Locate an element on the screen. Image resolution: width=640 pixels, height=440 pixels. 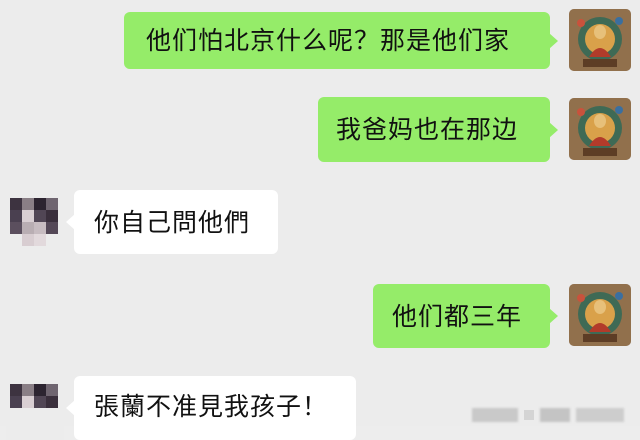
watermark is located at coordinates (548, 415).